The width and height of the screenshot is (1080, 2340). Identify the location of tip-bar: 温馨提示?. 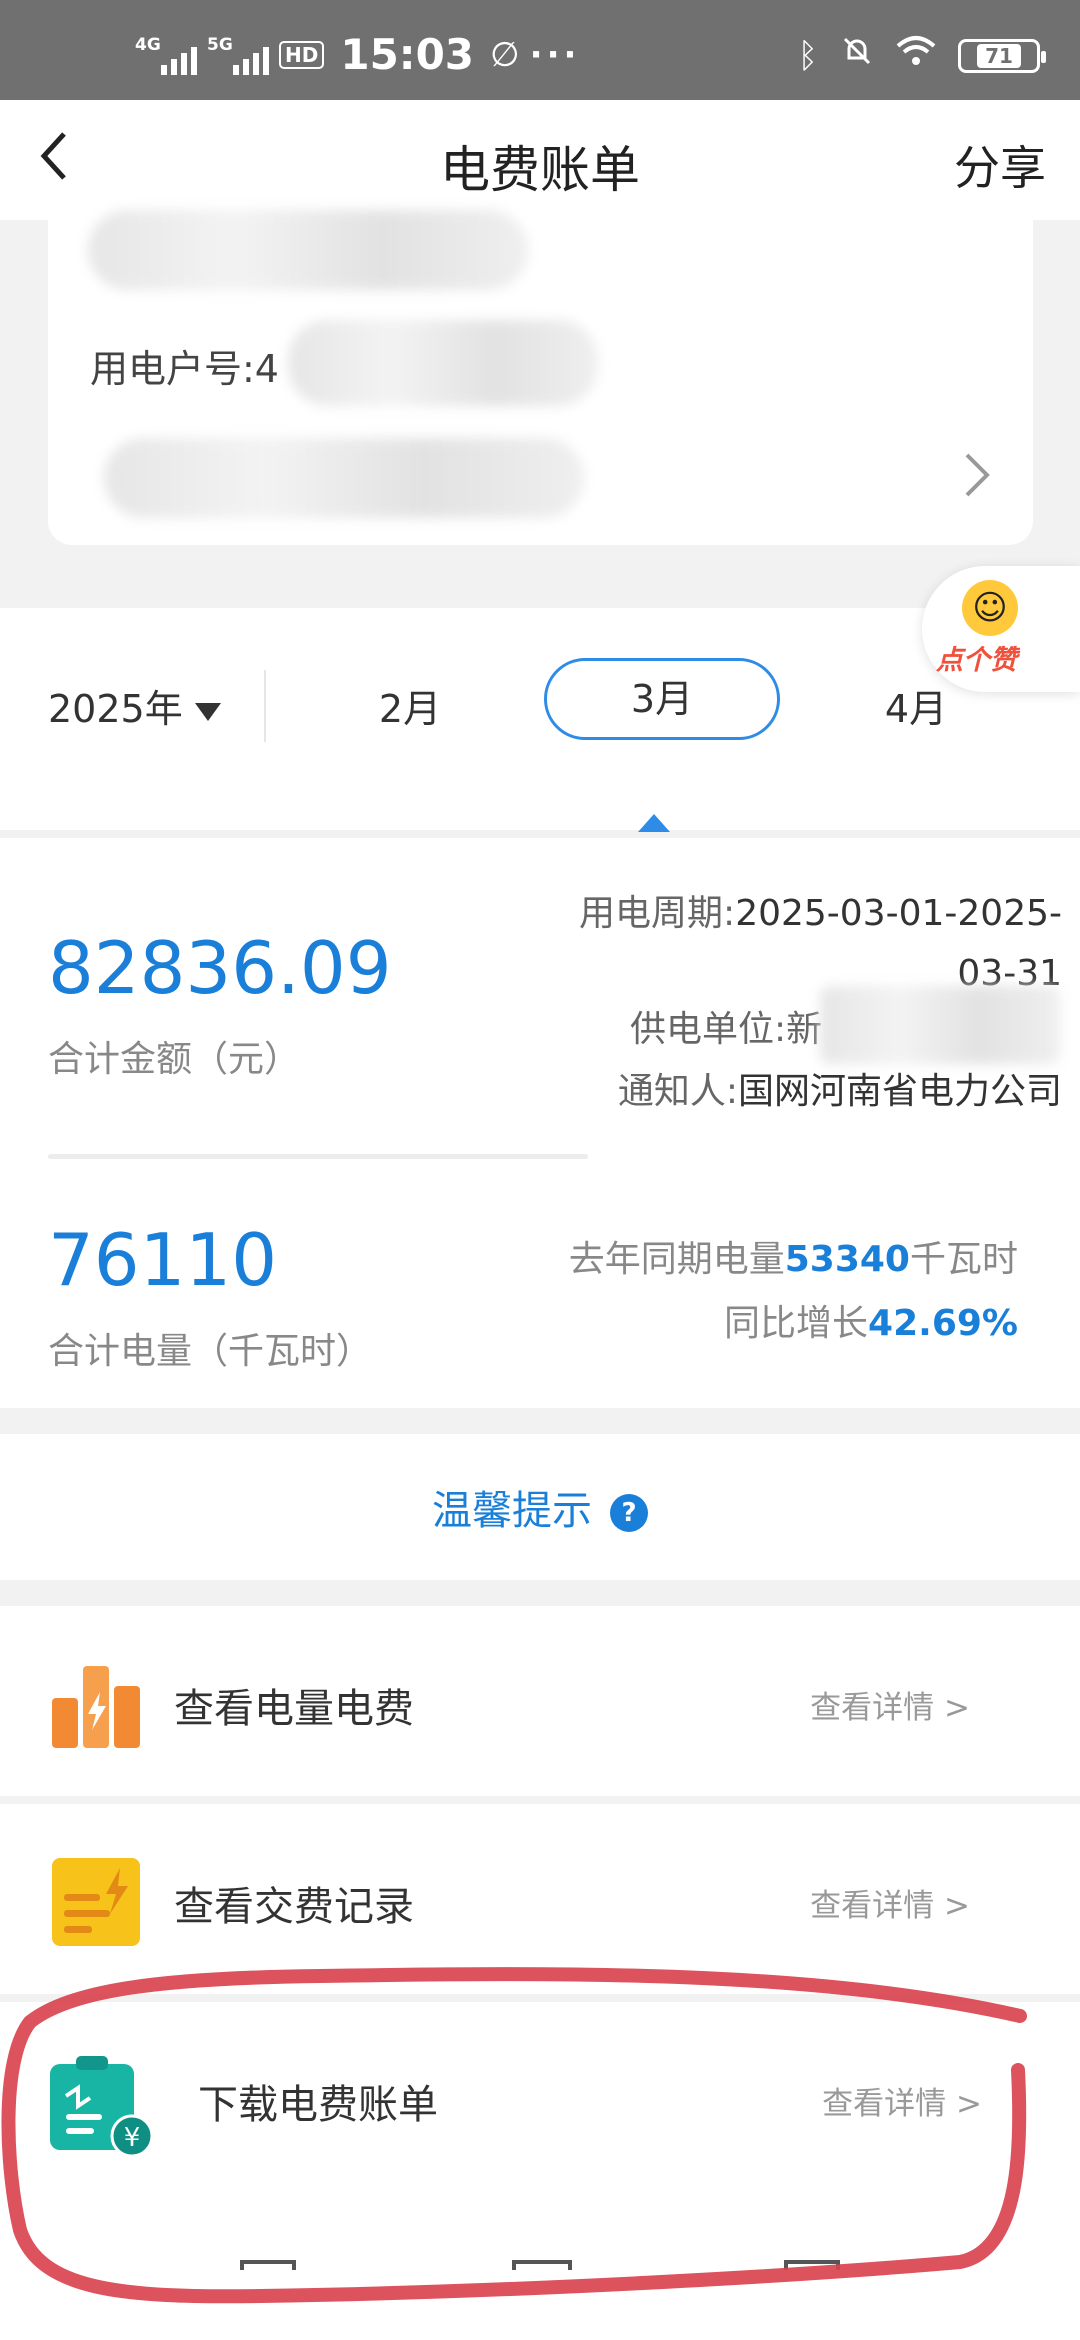
(540, 1507).